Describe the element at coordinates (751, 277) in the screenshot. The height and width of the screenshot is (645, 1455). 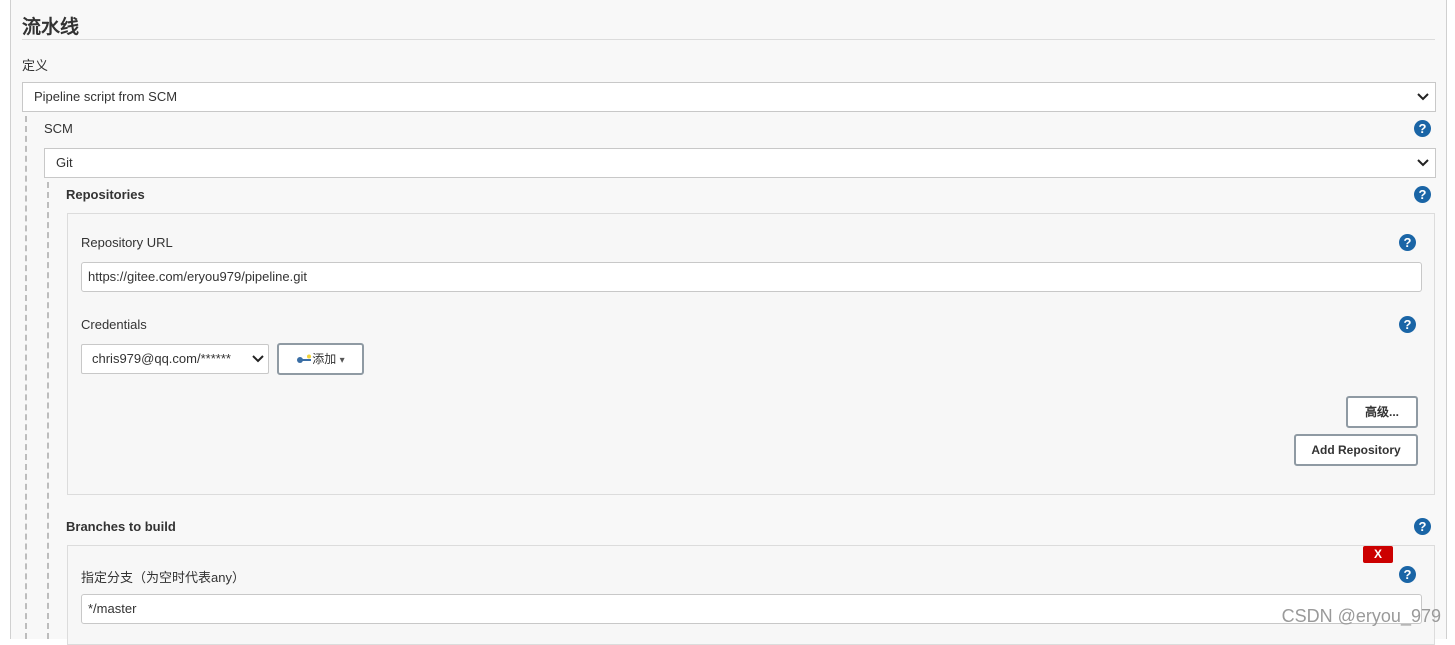
I see `repository-url-input: https://gitee.com/eryou979/pipeline.git` at that location.